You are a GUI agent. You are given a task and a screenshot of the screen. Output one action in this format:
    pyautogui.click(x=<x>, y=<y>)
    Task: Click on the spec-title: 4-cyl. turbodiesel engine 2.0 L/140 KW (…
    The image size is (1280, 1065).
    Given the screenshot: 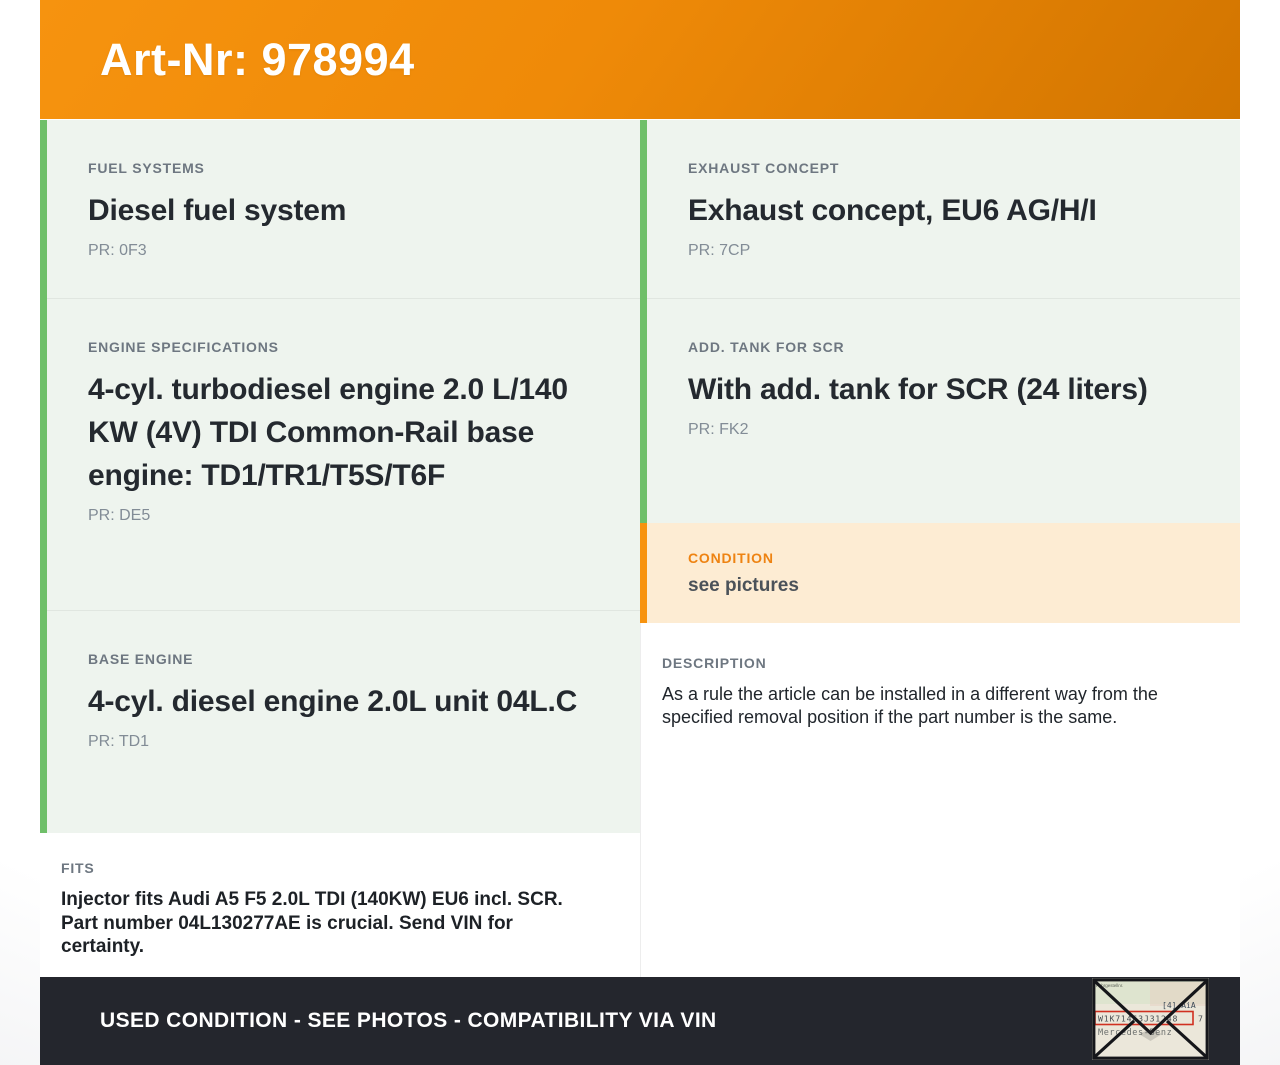 What is the action you would take?
    pyautogui.click(x=328, y=432)
    